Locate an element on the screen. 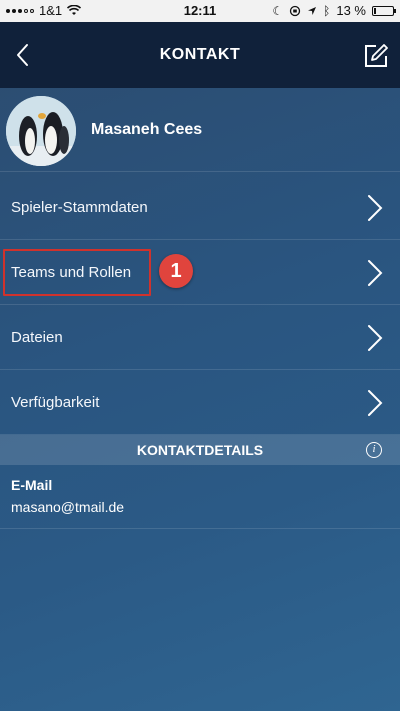 Image resolution: width=400 pixels, height=711 pixels. avatar is located at coordinates (41, 131).